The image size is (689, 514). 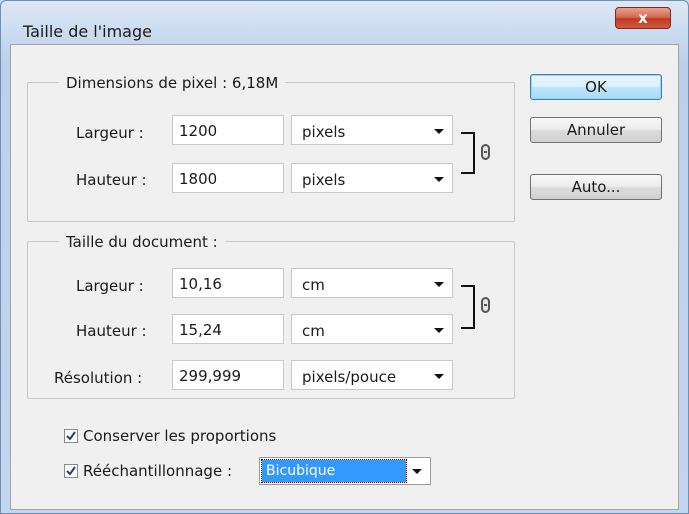 I want to click on doc-width-unit-select: cm, so click(x=372, y=283).